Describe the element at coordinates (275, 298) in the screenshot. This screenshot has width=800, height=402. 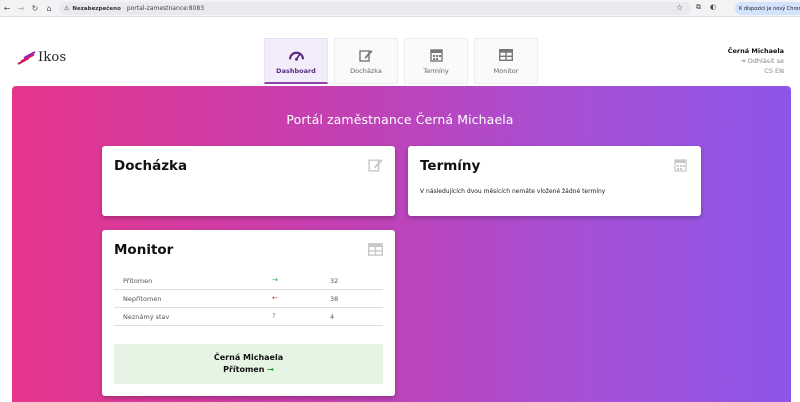
I see `arrow-left-icon: ←` at that location.